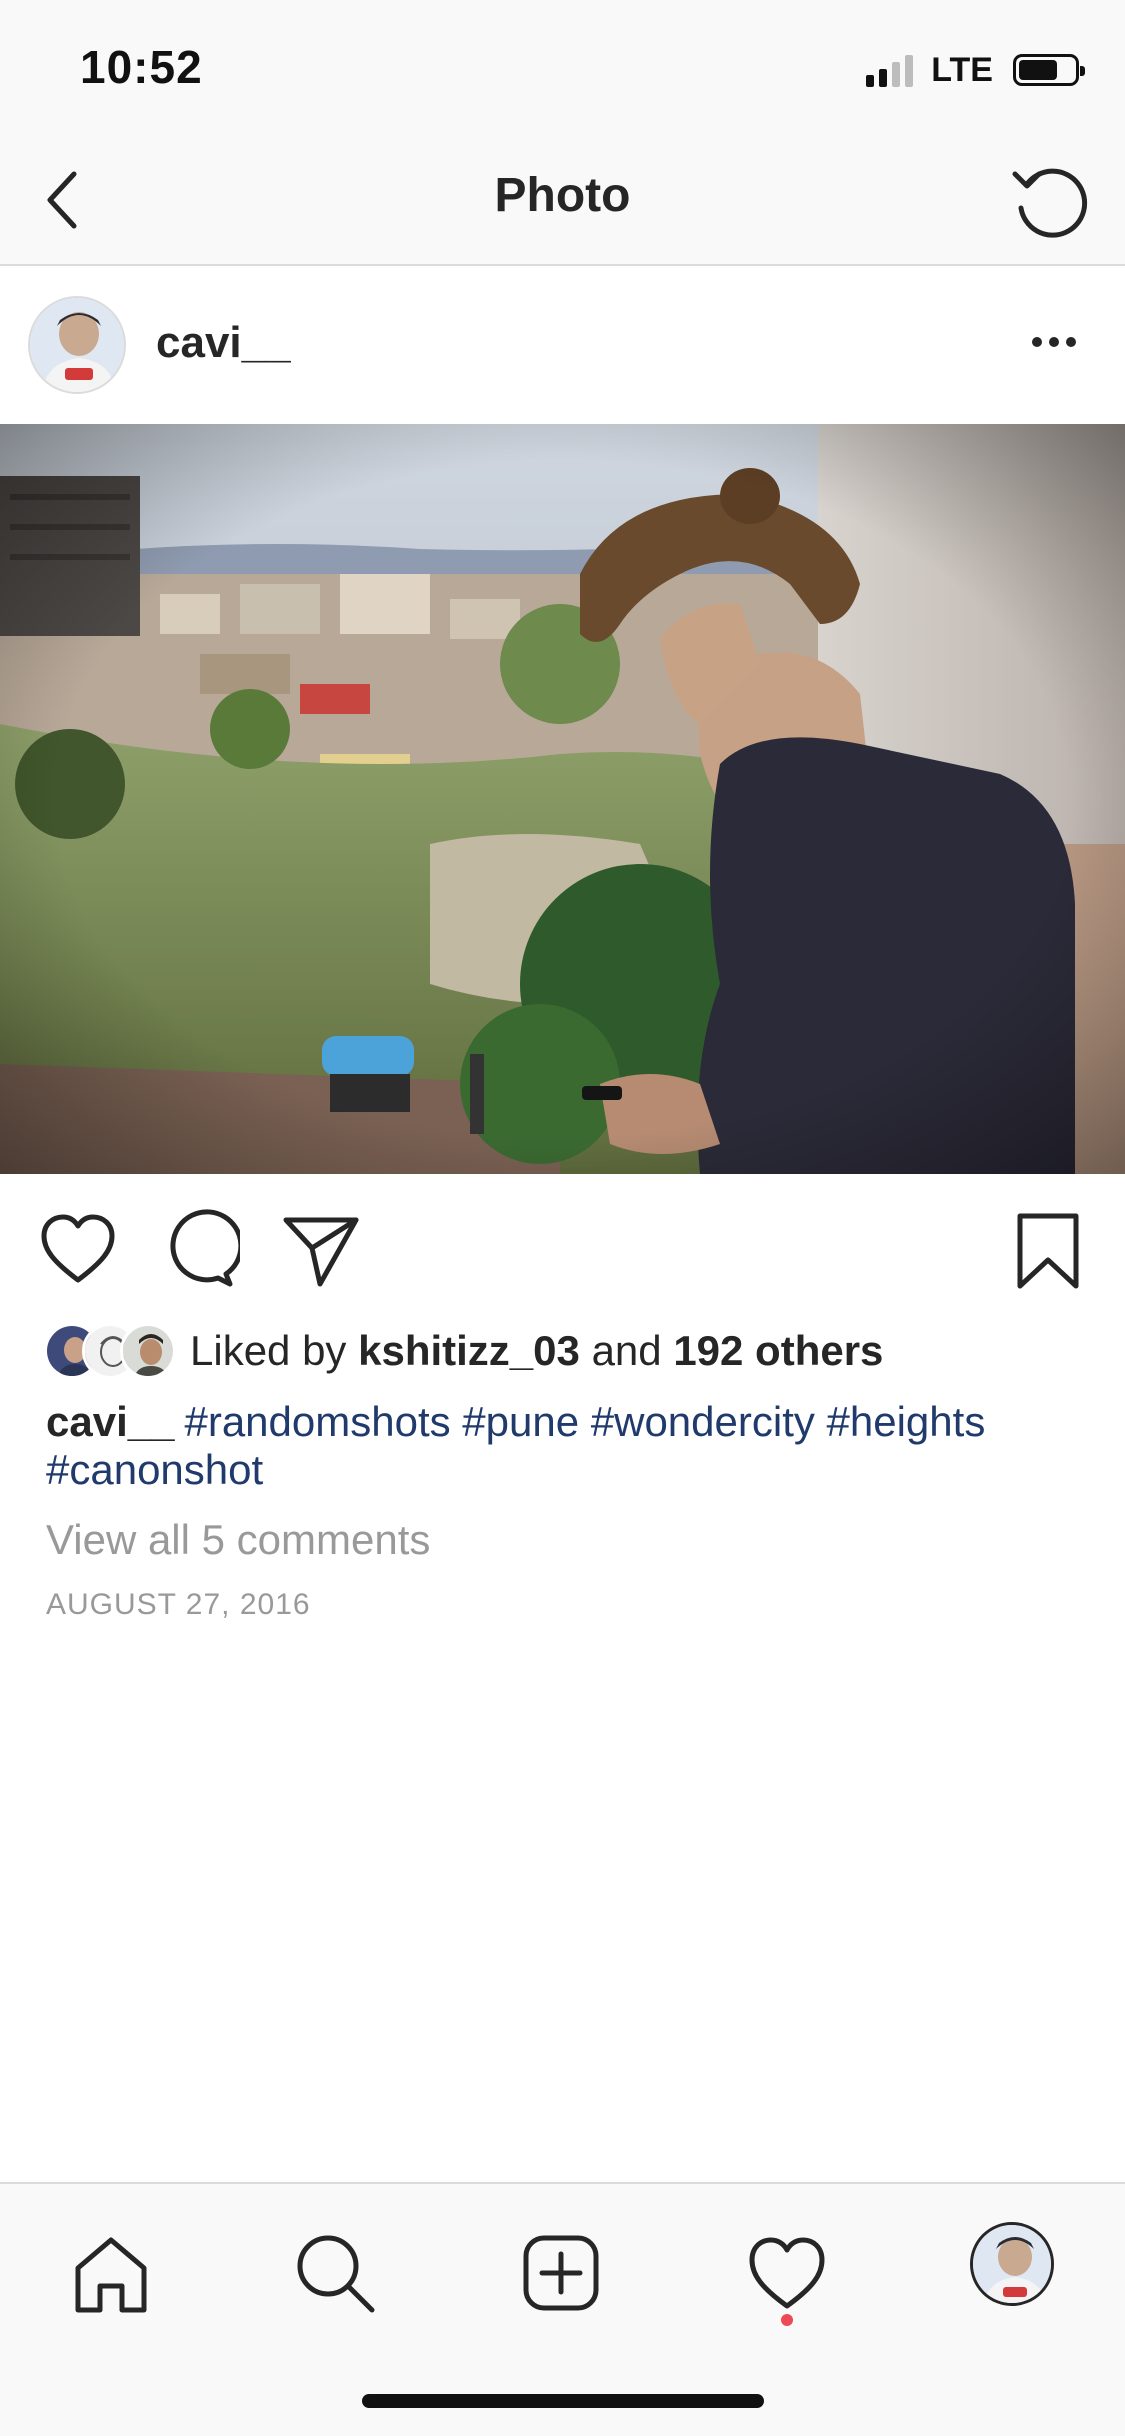 The image size is (1125, 2436). What do you see at coordinates (320, 1250) in the screenshot?
I see `share-send-icon` at bounding box center [320, 1250].